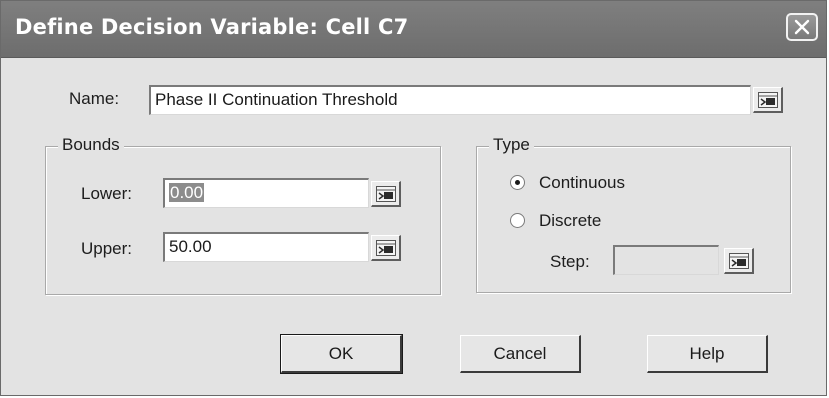 The width and height of the screenshot is (829, 398). What do you see at coordinates (94, 98) in the screenshot?
I see `name-label: Name:` at bounding box center [94, 98].